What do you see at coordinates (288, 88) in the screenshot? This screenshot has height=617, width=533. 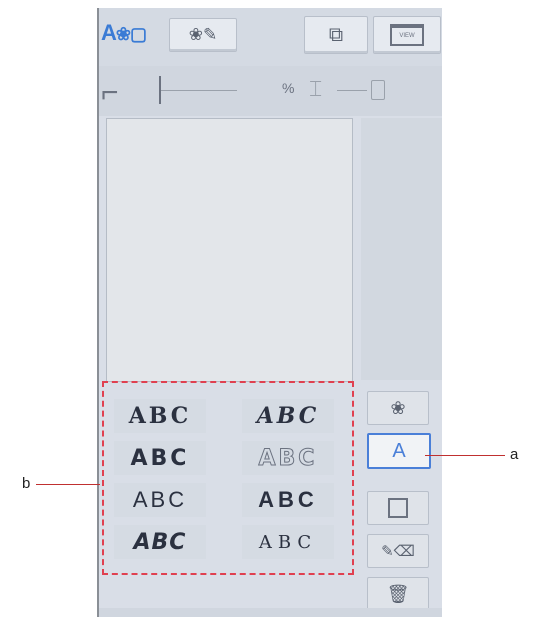 I see `percent-label: %` at bounding box center [288, 88].